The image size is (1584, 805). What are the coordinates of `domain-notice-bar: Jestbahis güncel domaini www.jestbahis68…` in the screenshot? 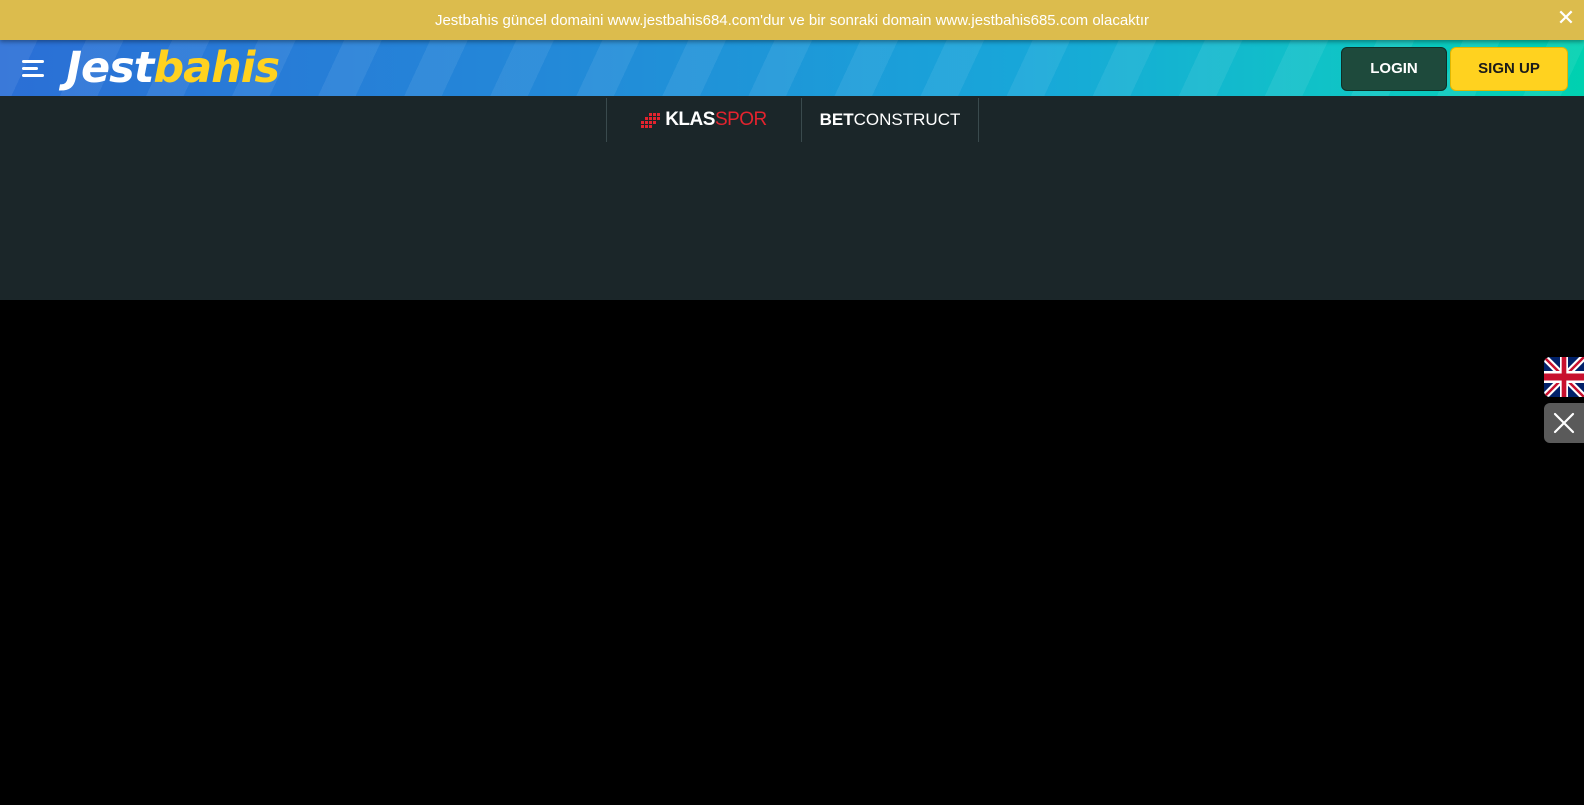 It's located at (792, 20).